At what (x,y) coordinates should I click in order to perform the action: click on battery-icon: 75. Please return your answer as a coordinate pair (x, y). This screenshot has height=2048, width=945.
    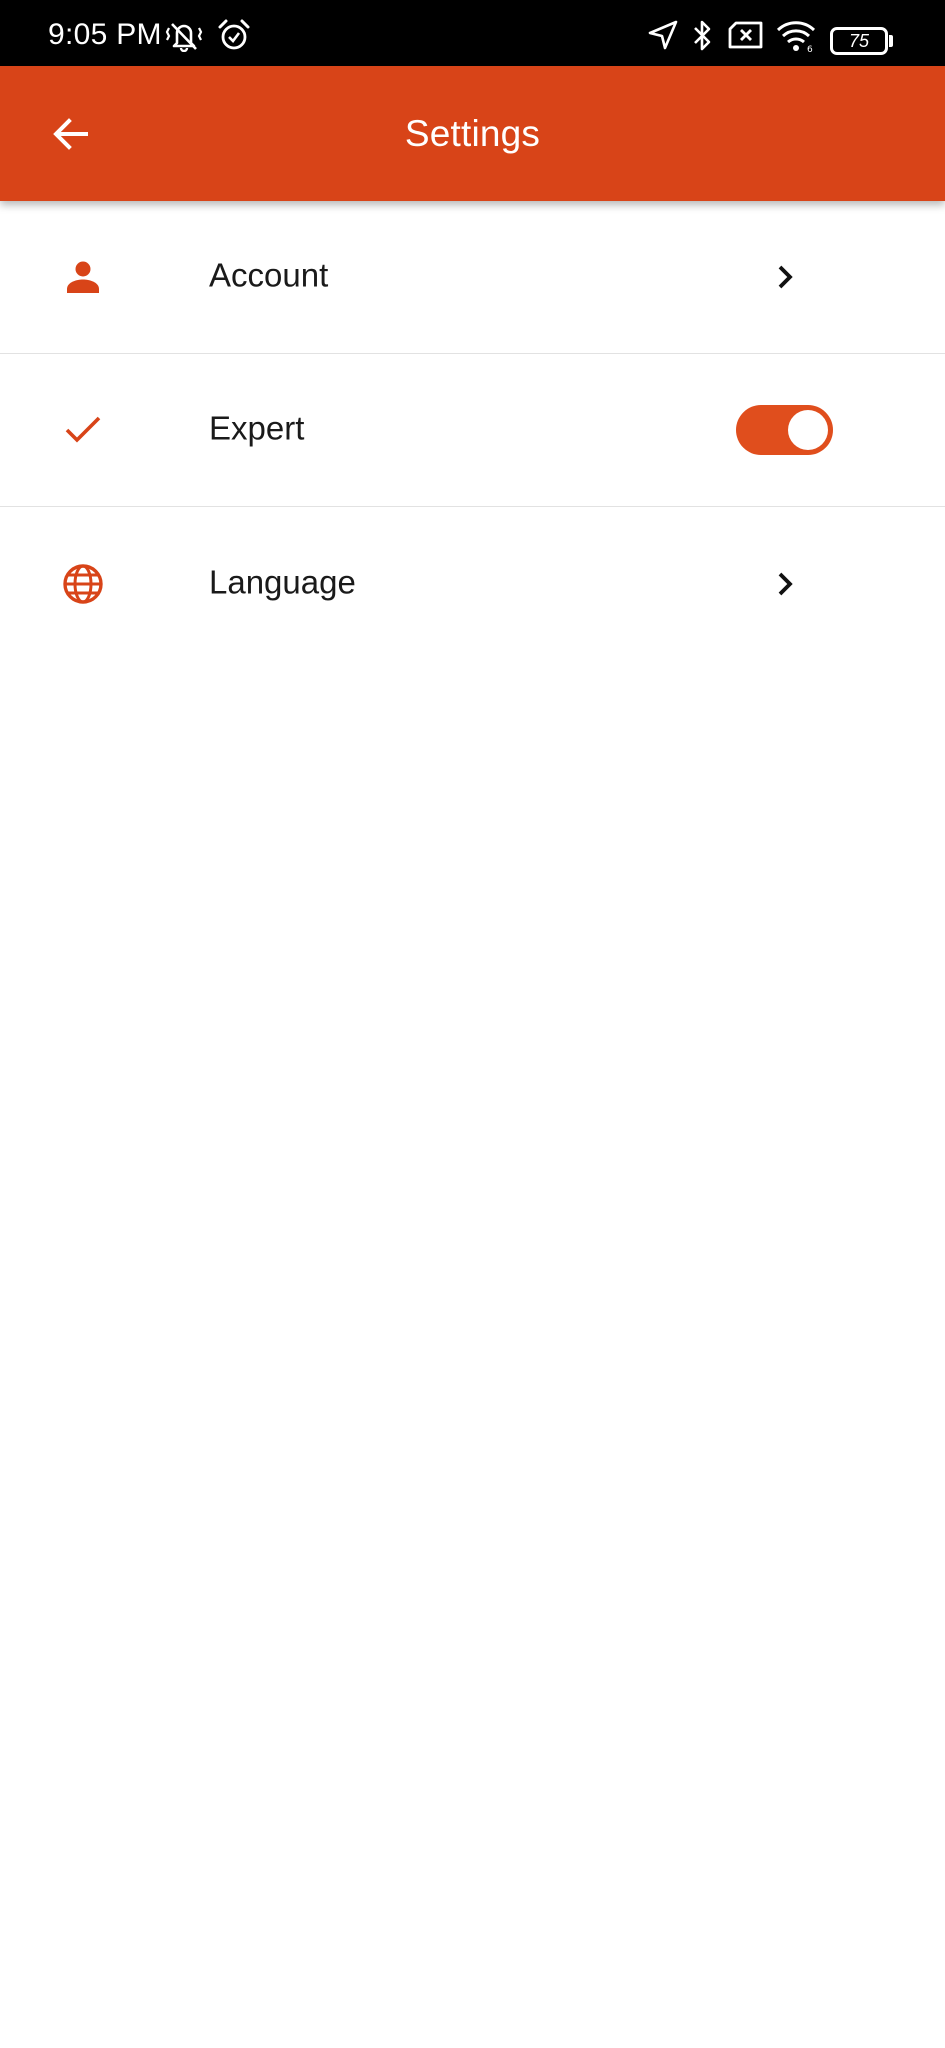
    Looking at the image, I should click on (859, 41).